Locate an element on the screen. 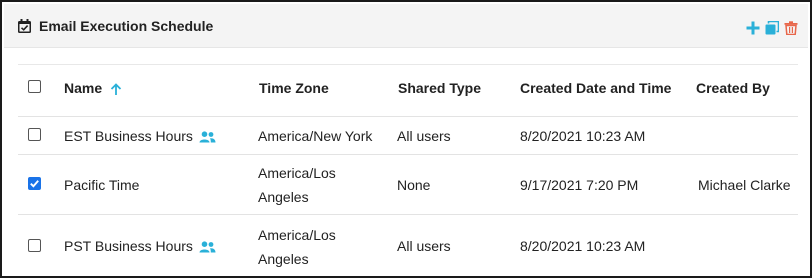  row-name: Pacific Time is located at coordinates (102, 185).